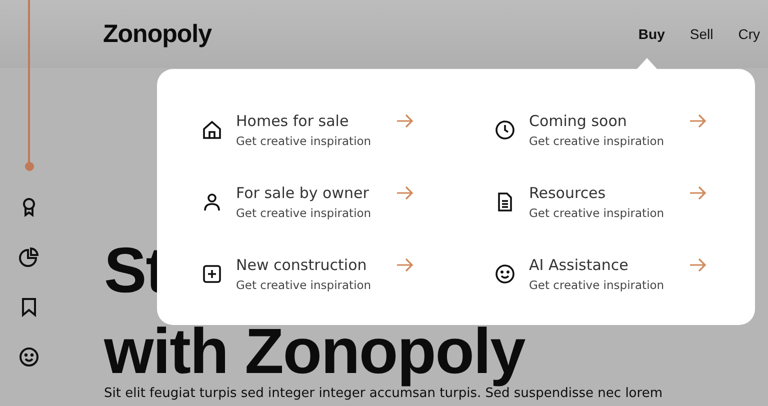 This screenshot has height=406, width=768. What do you see at coordinates (212, 274) in the screenshot?
I see `plus-square-icon` at bounding box center [212, 274].